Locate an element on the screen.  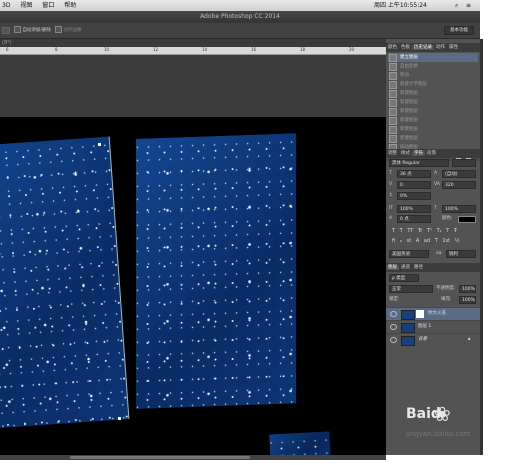
language-select: 美国英语 is located at coordinates (409, 254).